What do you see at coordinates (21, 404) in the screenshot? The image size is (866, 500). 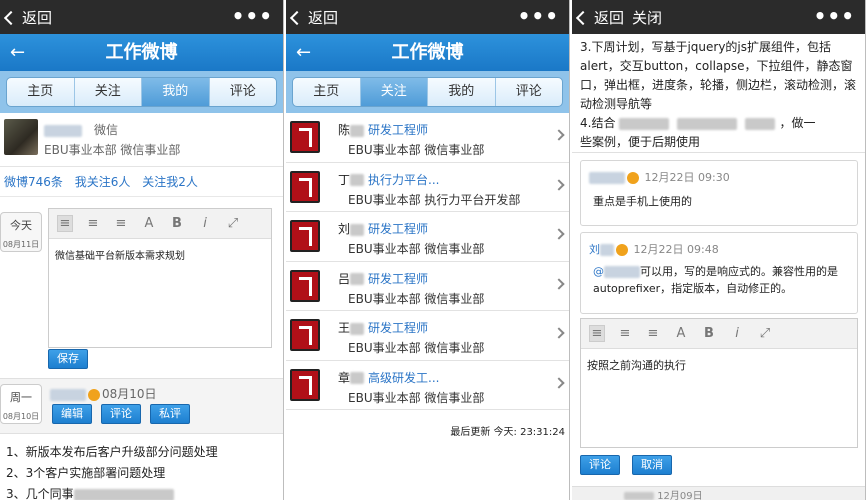 I see `date-badge: 周一 08月10日` at bounding box center [21, 404].